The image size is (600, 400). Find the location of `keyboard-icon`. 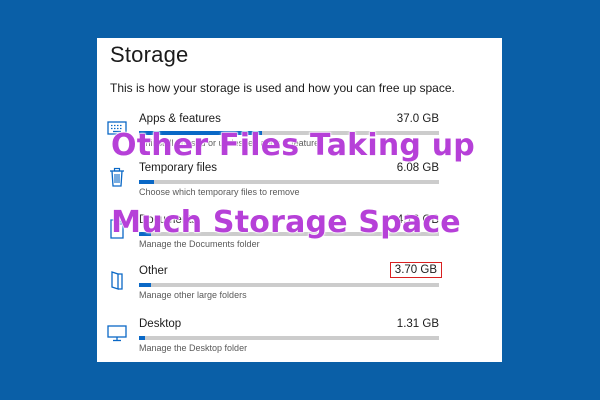

keyboard-icon is located at coordinates (117, 128).